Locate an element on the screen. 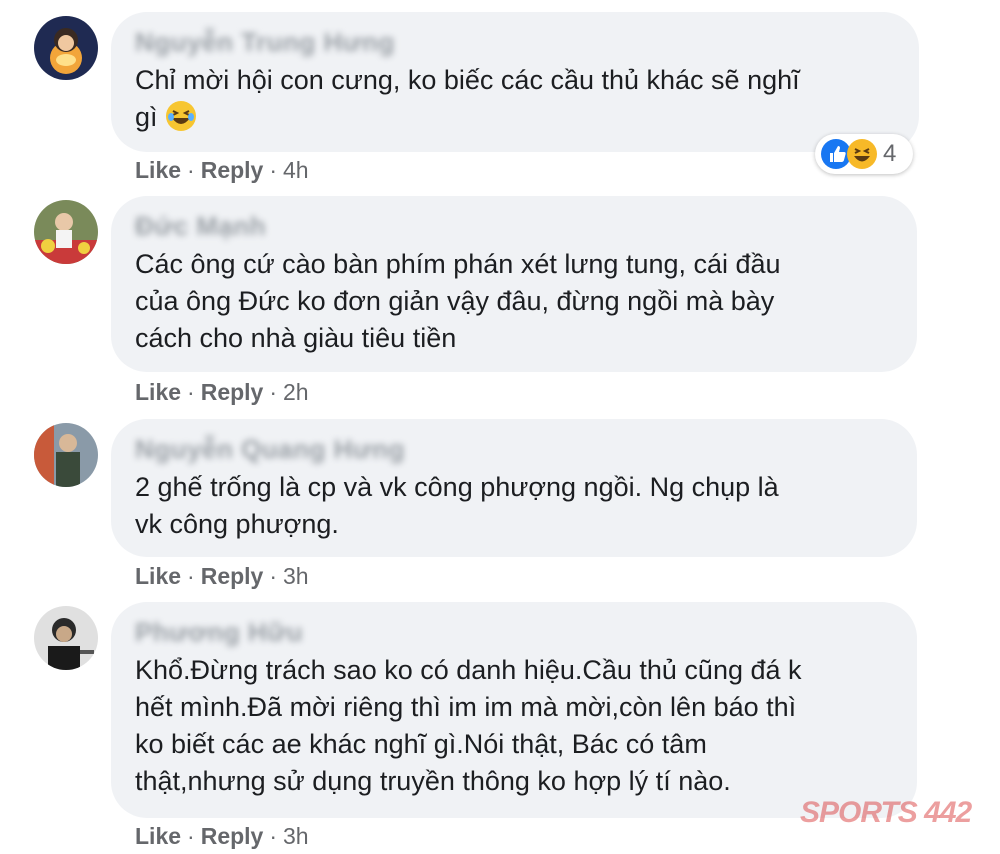 Image resolution: width=1000 pixels, height=854 pixels. haha-reaction-icon is located at coordinates (862, 154).